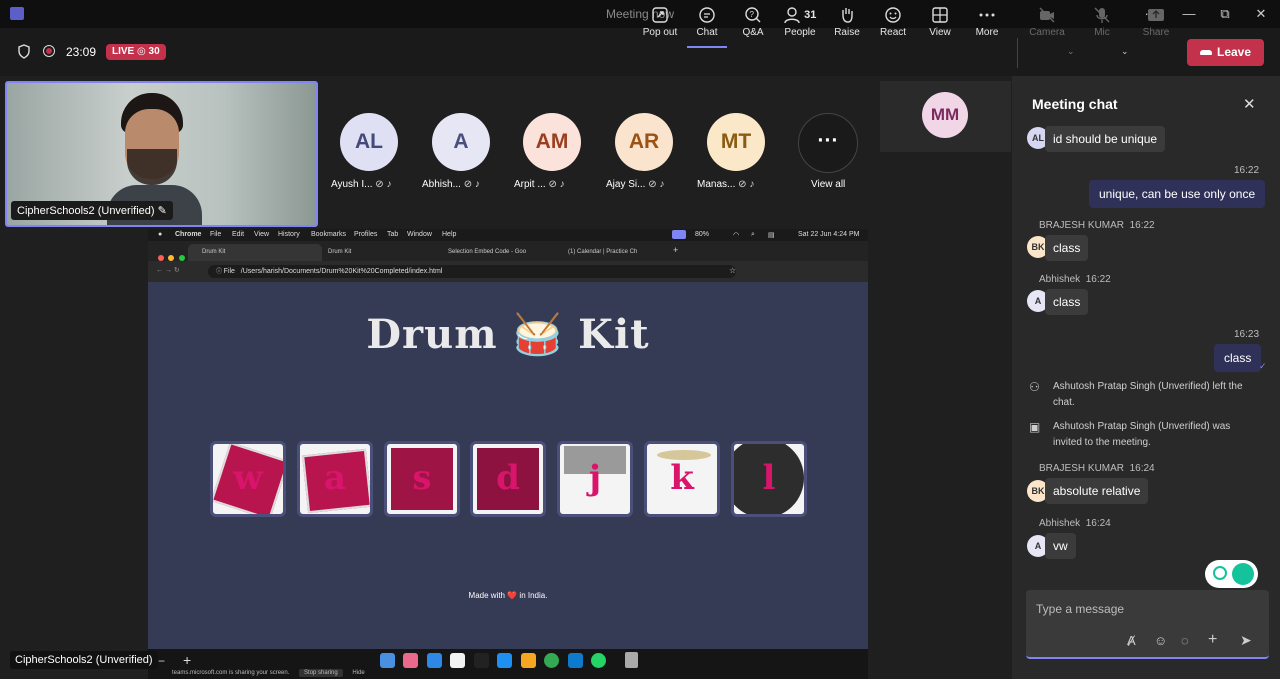 This screenshot has width=1280, height=679. What do you see at coordinates (255, 252) in the screenshot?
I see `chrome-tab-0: Drum Kit` at bounding box center [255, 252].